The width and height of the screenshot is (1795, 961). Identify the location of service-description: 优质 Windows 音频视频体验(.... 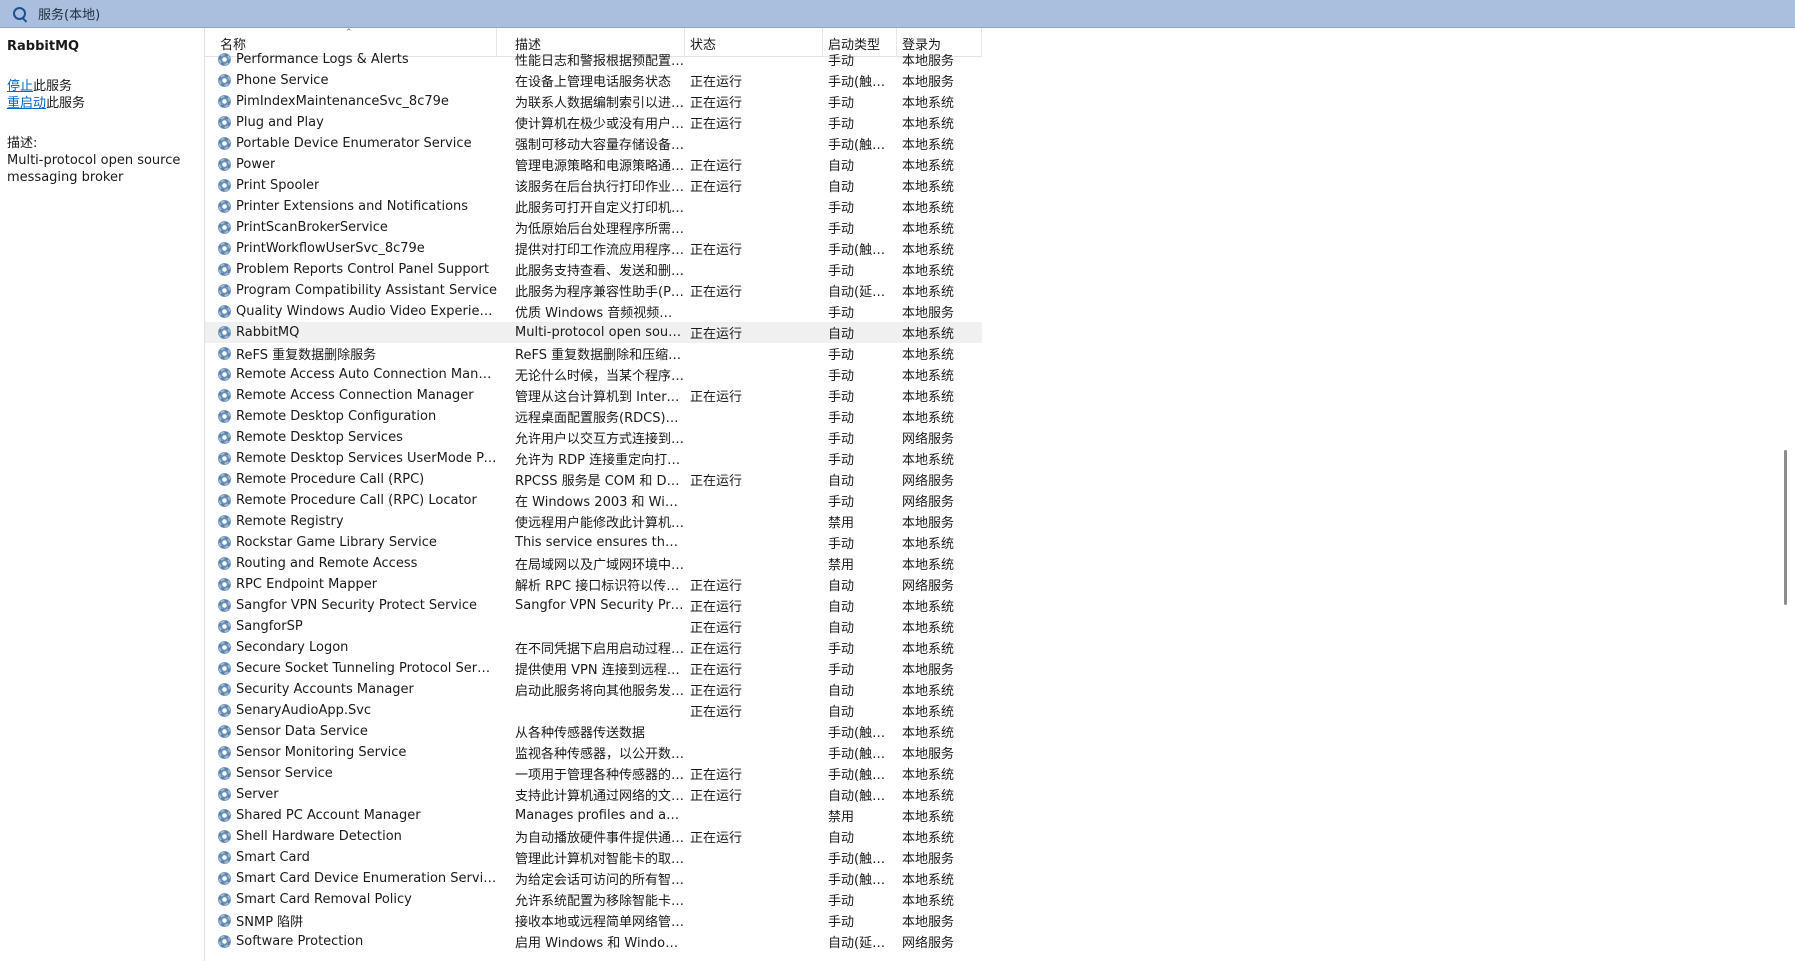
(600, 313).